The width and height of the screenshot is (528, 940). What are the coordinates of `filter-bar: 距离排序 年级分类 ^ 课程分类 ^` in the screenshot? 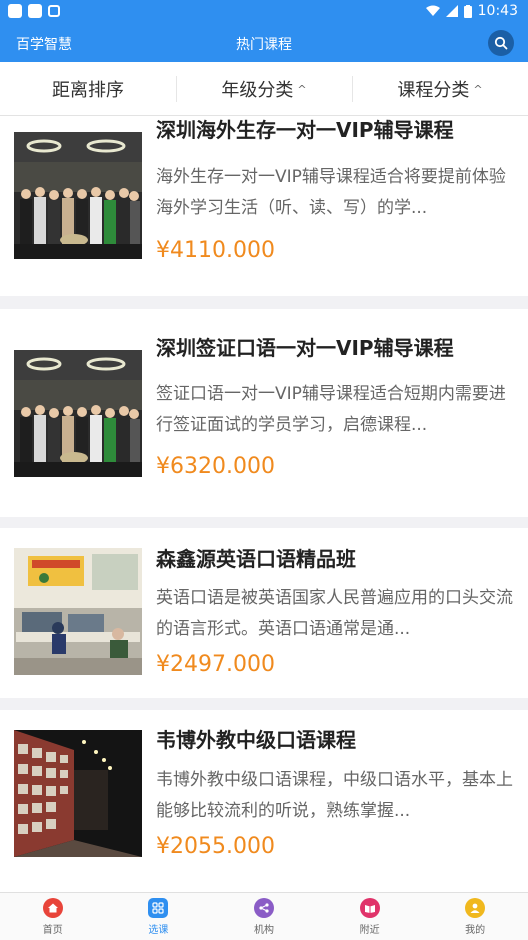 It's located at (264, 89).